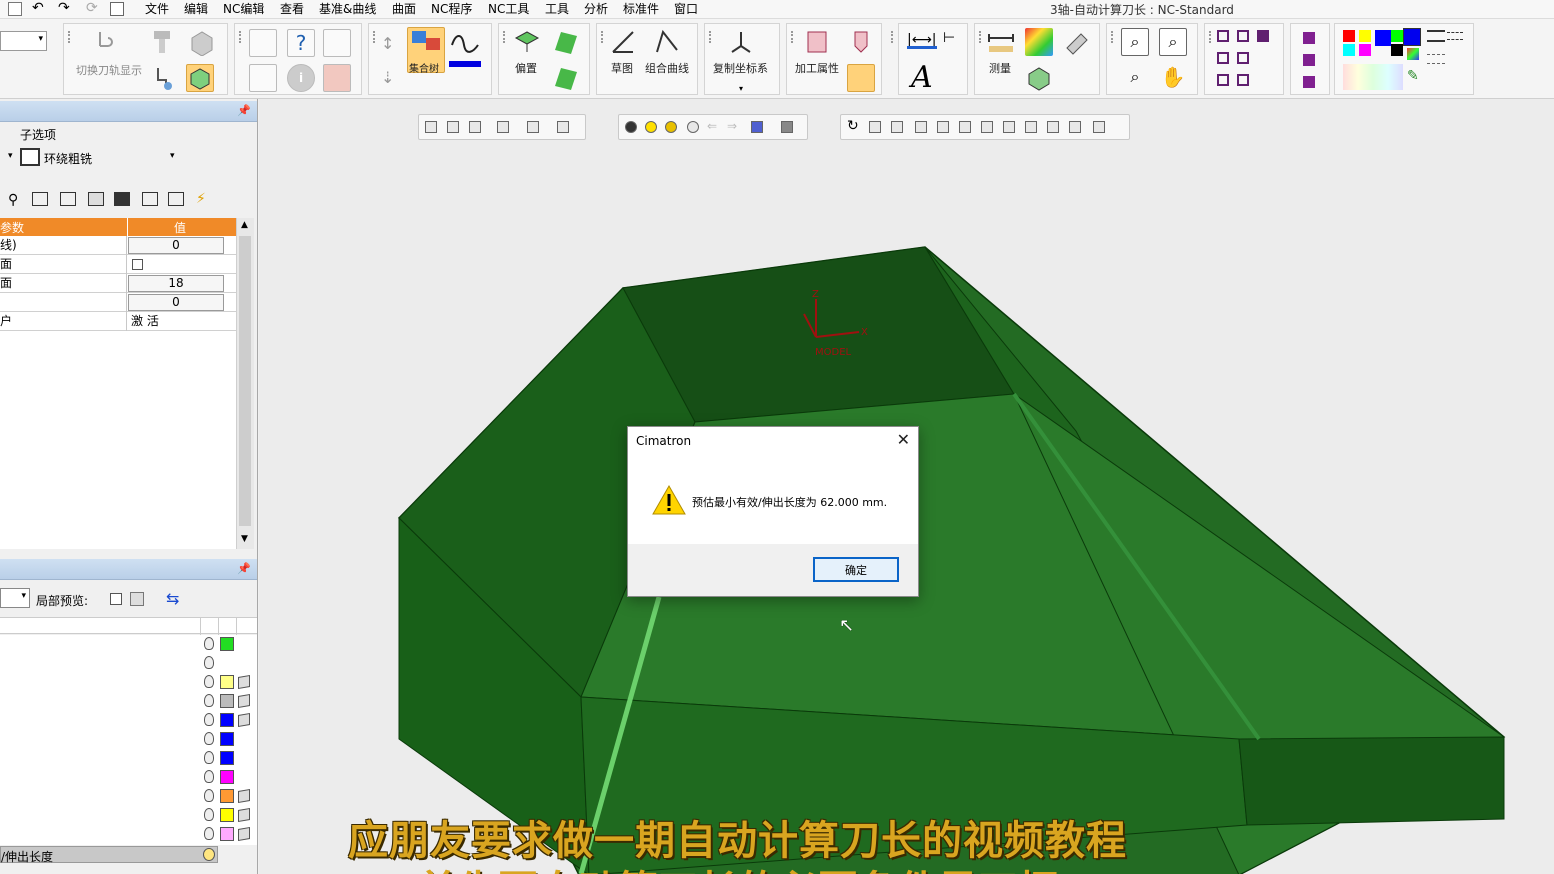 Image resolution: width=1554 pixels, height=874 pixels. I want to click on menu-nc-tools: NC工具, so click(508, 9).